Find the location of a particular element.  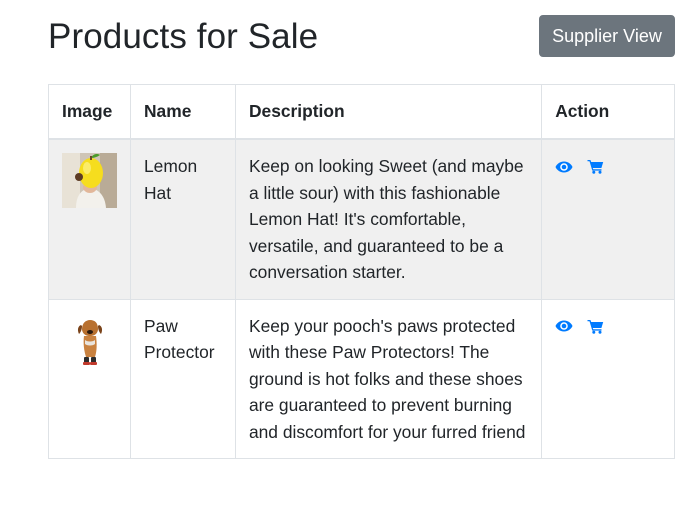

header-action: Action is located at coordinates (608, 112).